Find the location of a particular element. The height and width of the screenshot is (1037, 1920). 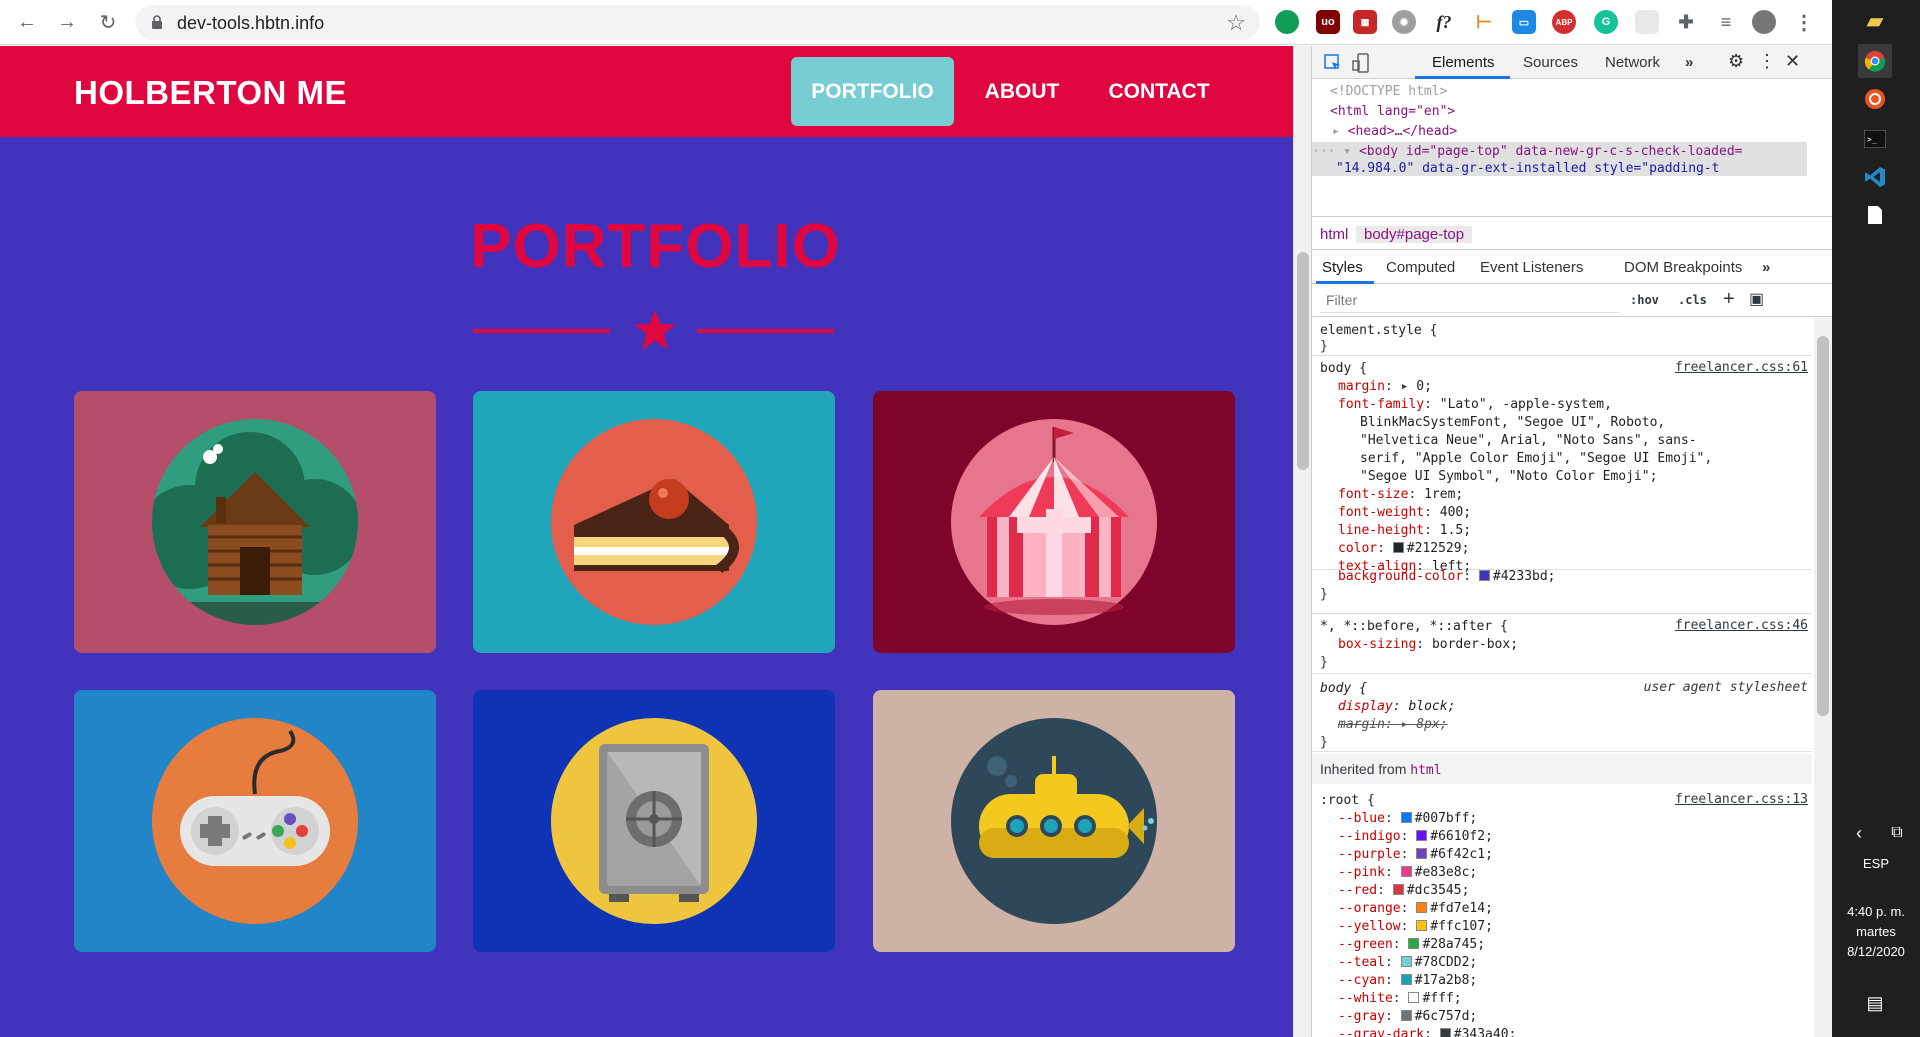

css-variable-purple: --purple: #6f42c1; is located at coordinates (1415, 855).